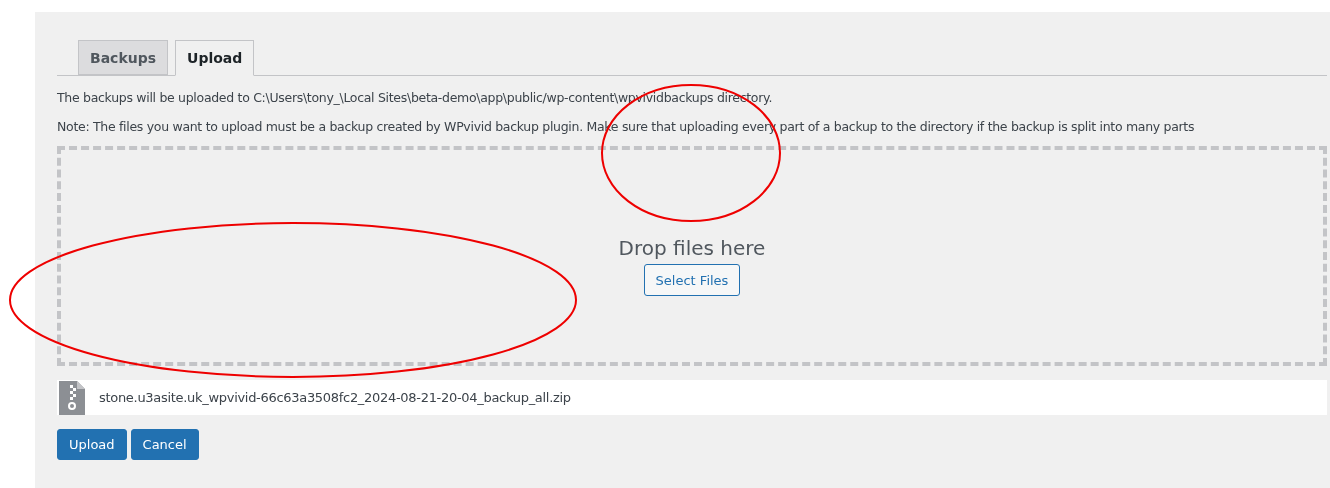 The height and width of the screenshot is (488, 1330). I want to click on file-name: stone.u3asite.uk_wpvivid-66c63a3508fc2_2024-08-21-20-04_backup_all.zip, so click(335, 397).